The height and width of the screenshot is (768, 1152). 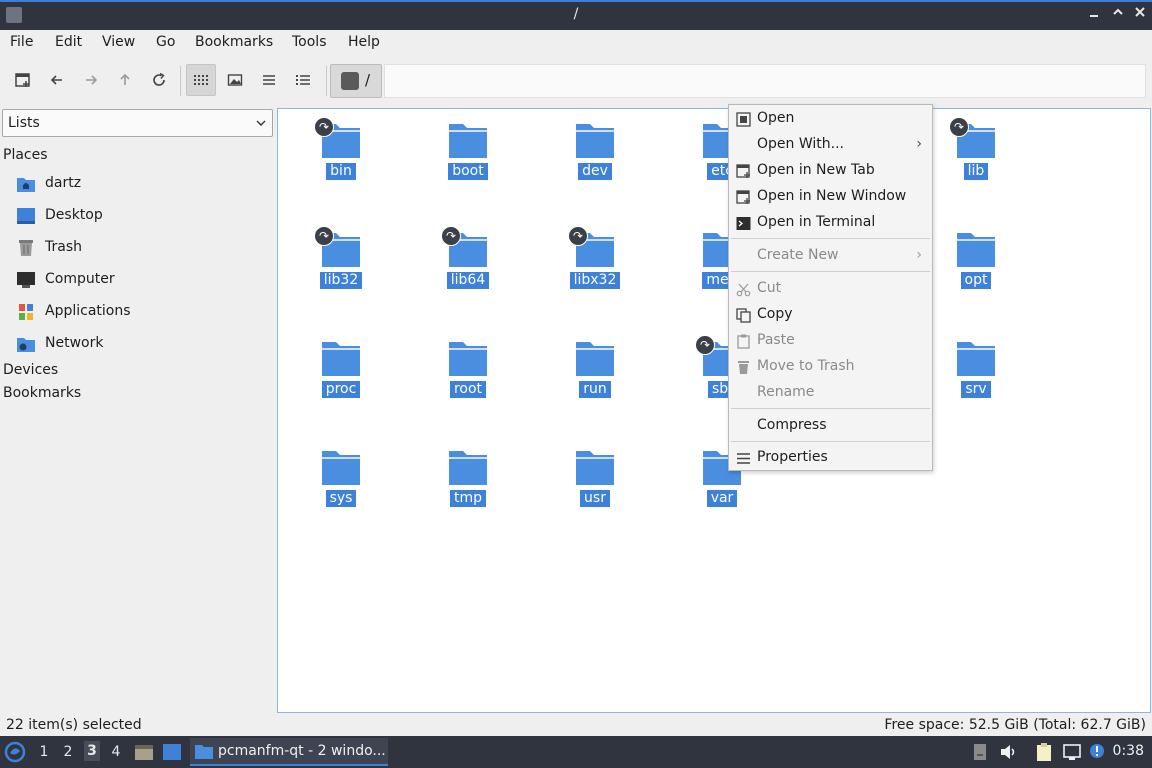 I want to click on file-item-lib64: ↷ lib64, so click(x=468, y=270).